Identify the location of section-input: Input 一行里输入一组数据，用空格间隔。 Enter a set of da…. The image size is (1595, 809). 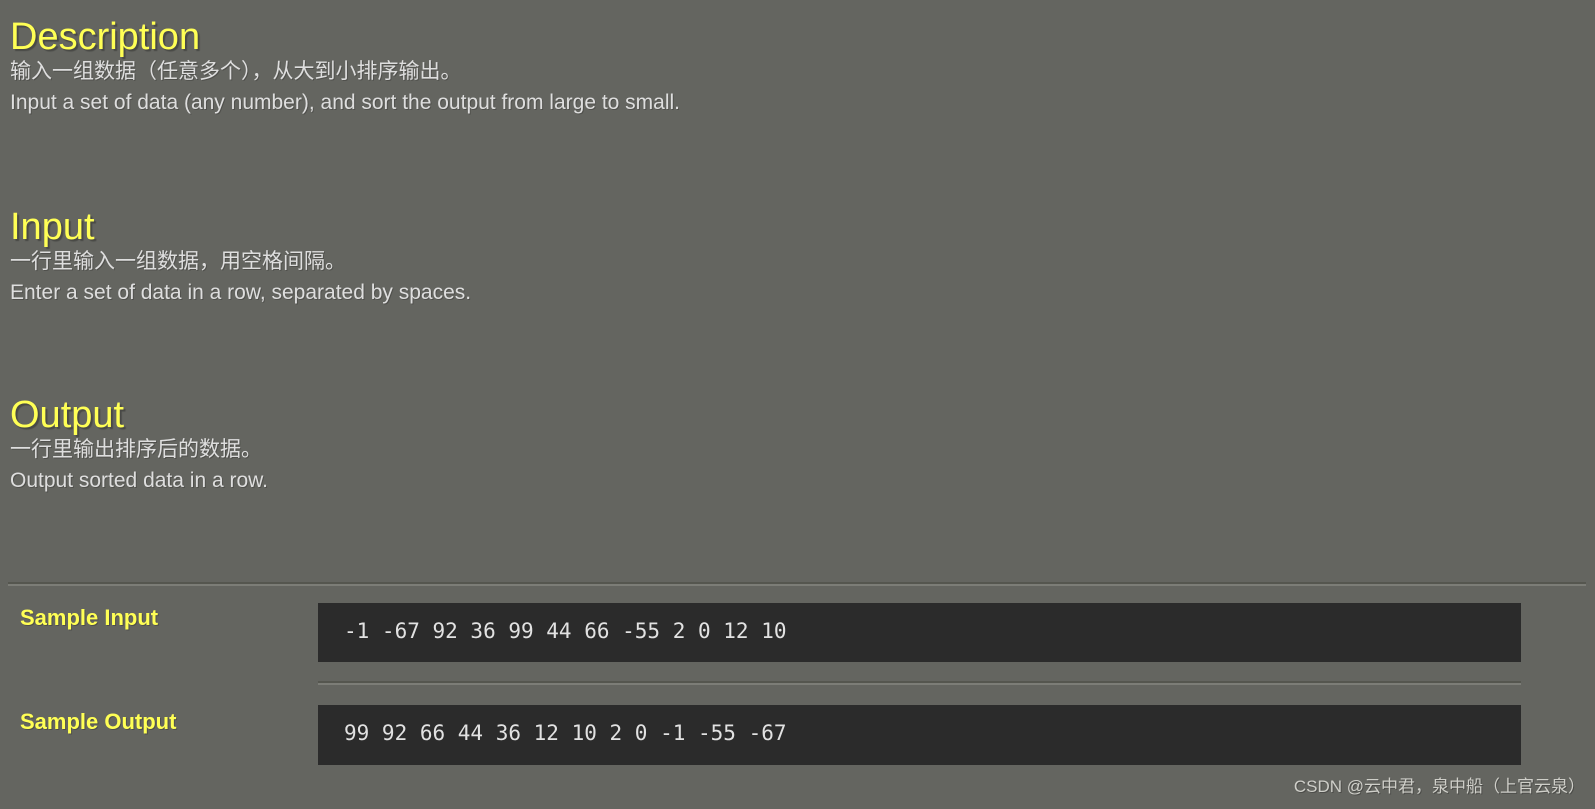
(240, 258).